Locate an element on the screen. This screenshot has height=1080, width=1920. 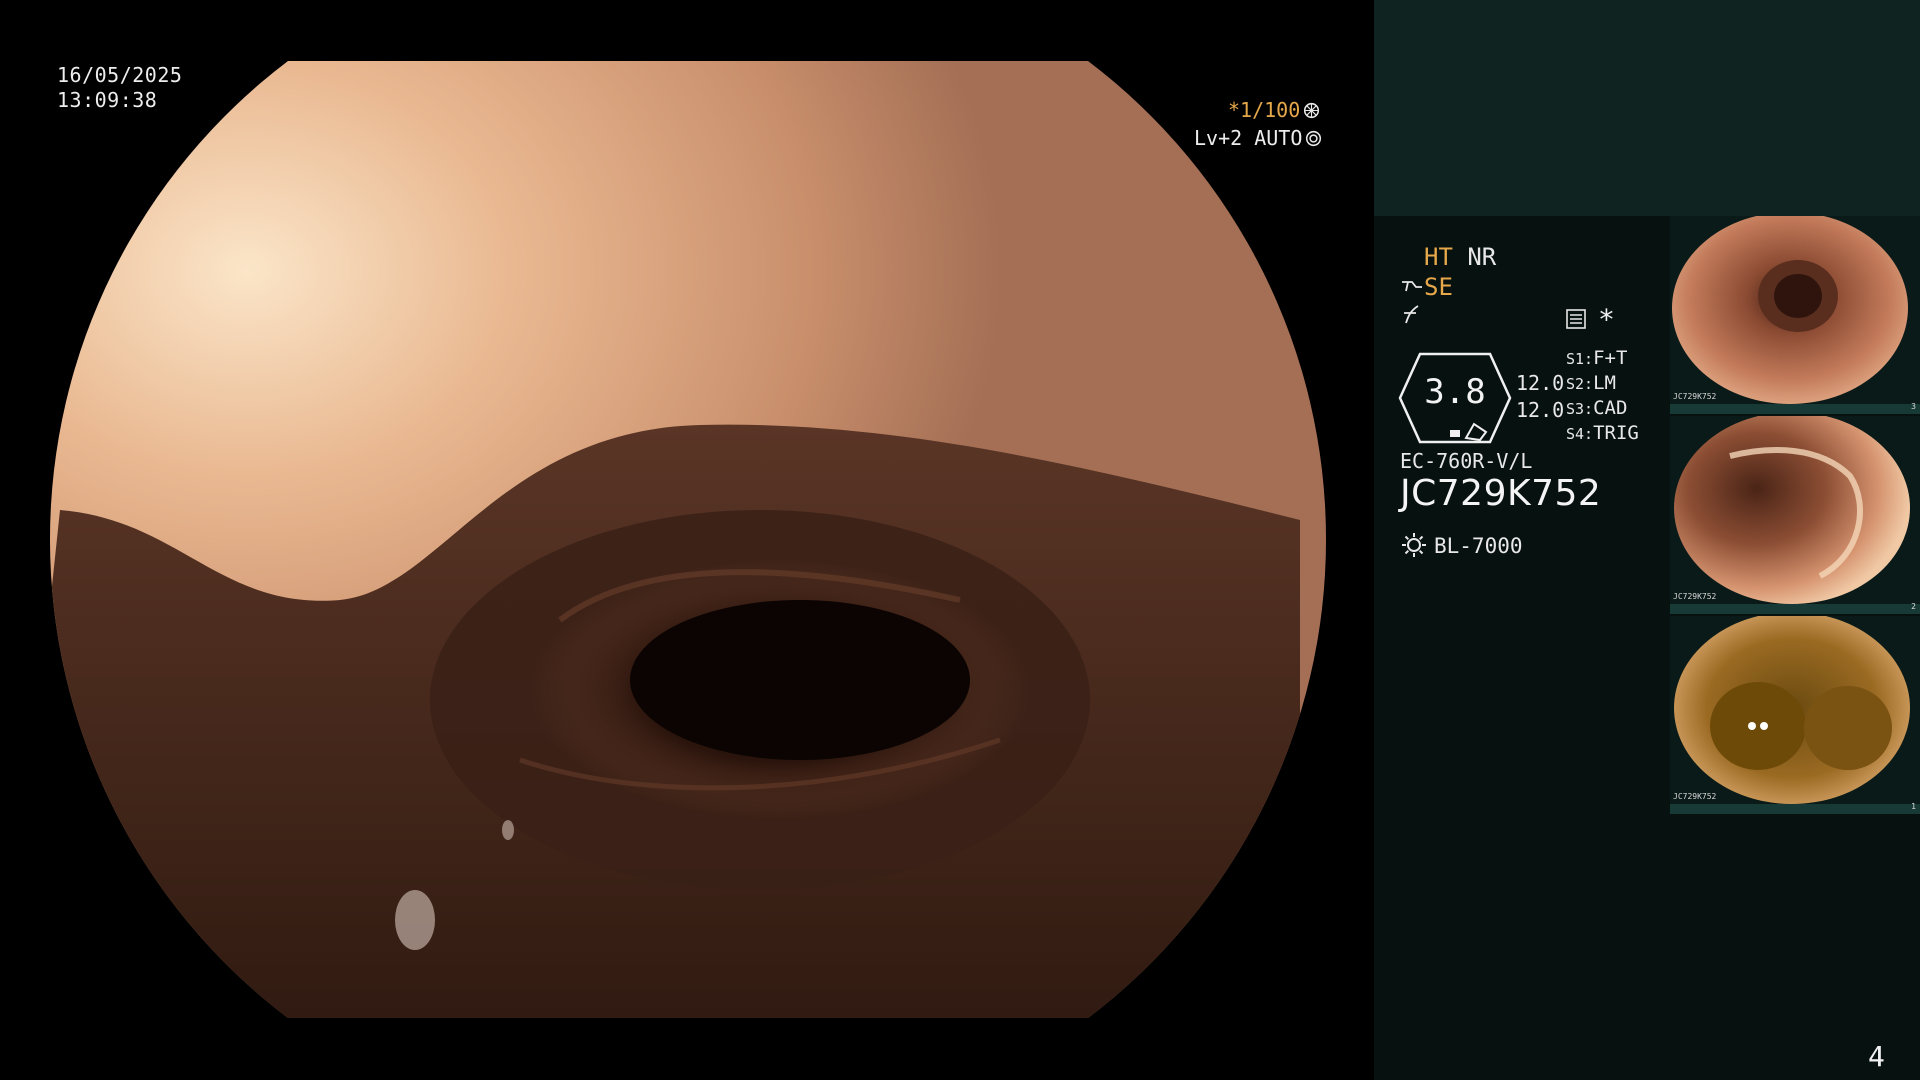
datetime-display: 16/05/2025 13:09:38 is located at coordinates (119, 88).